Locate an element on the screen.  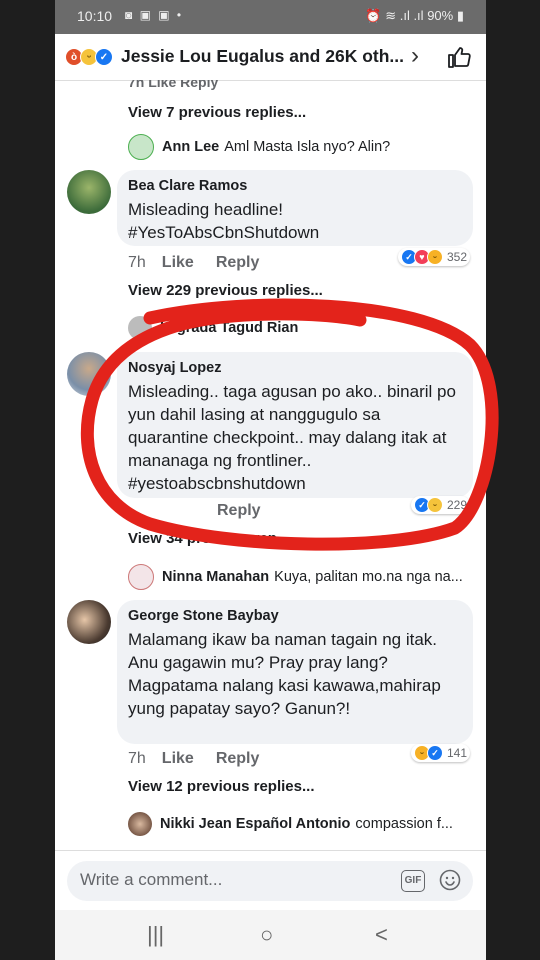
comment-actions: Reply is located at coordinates (250, 511).